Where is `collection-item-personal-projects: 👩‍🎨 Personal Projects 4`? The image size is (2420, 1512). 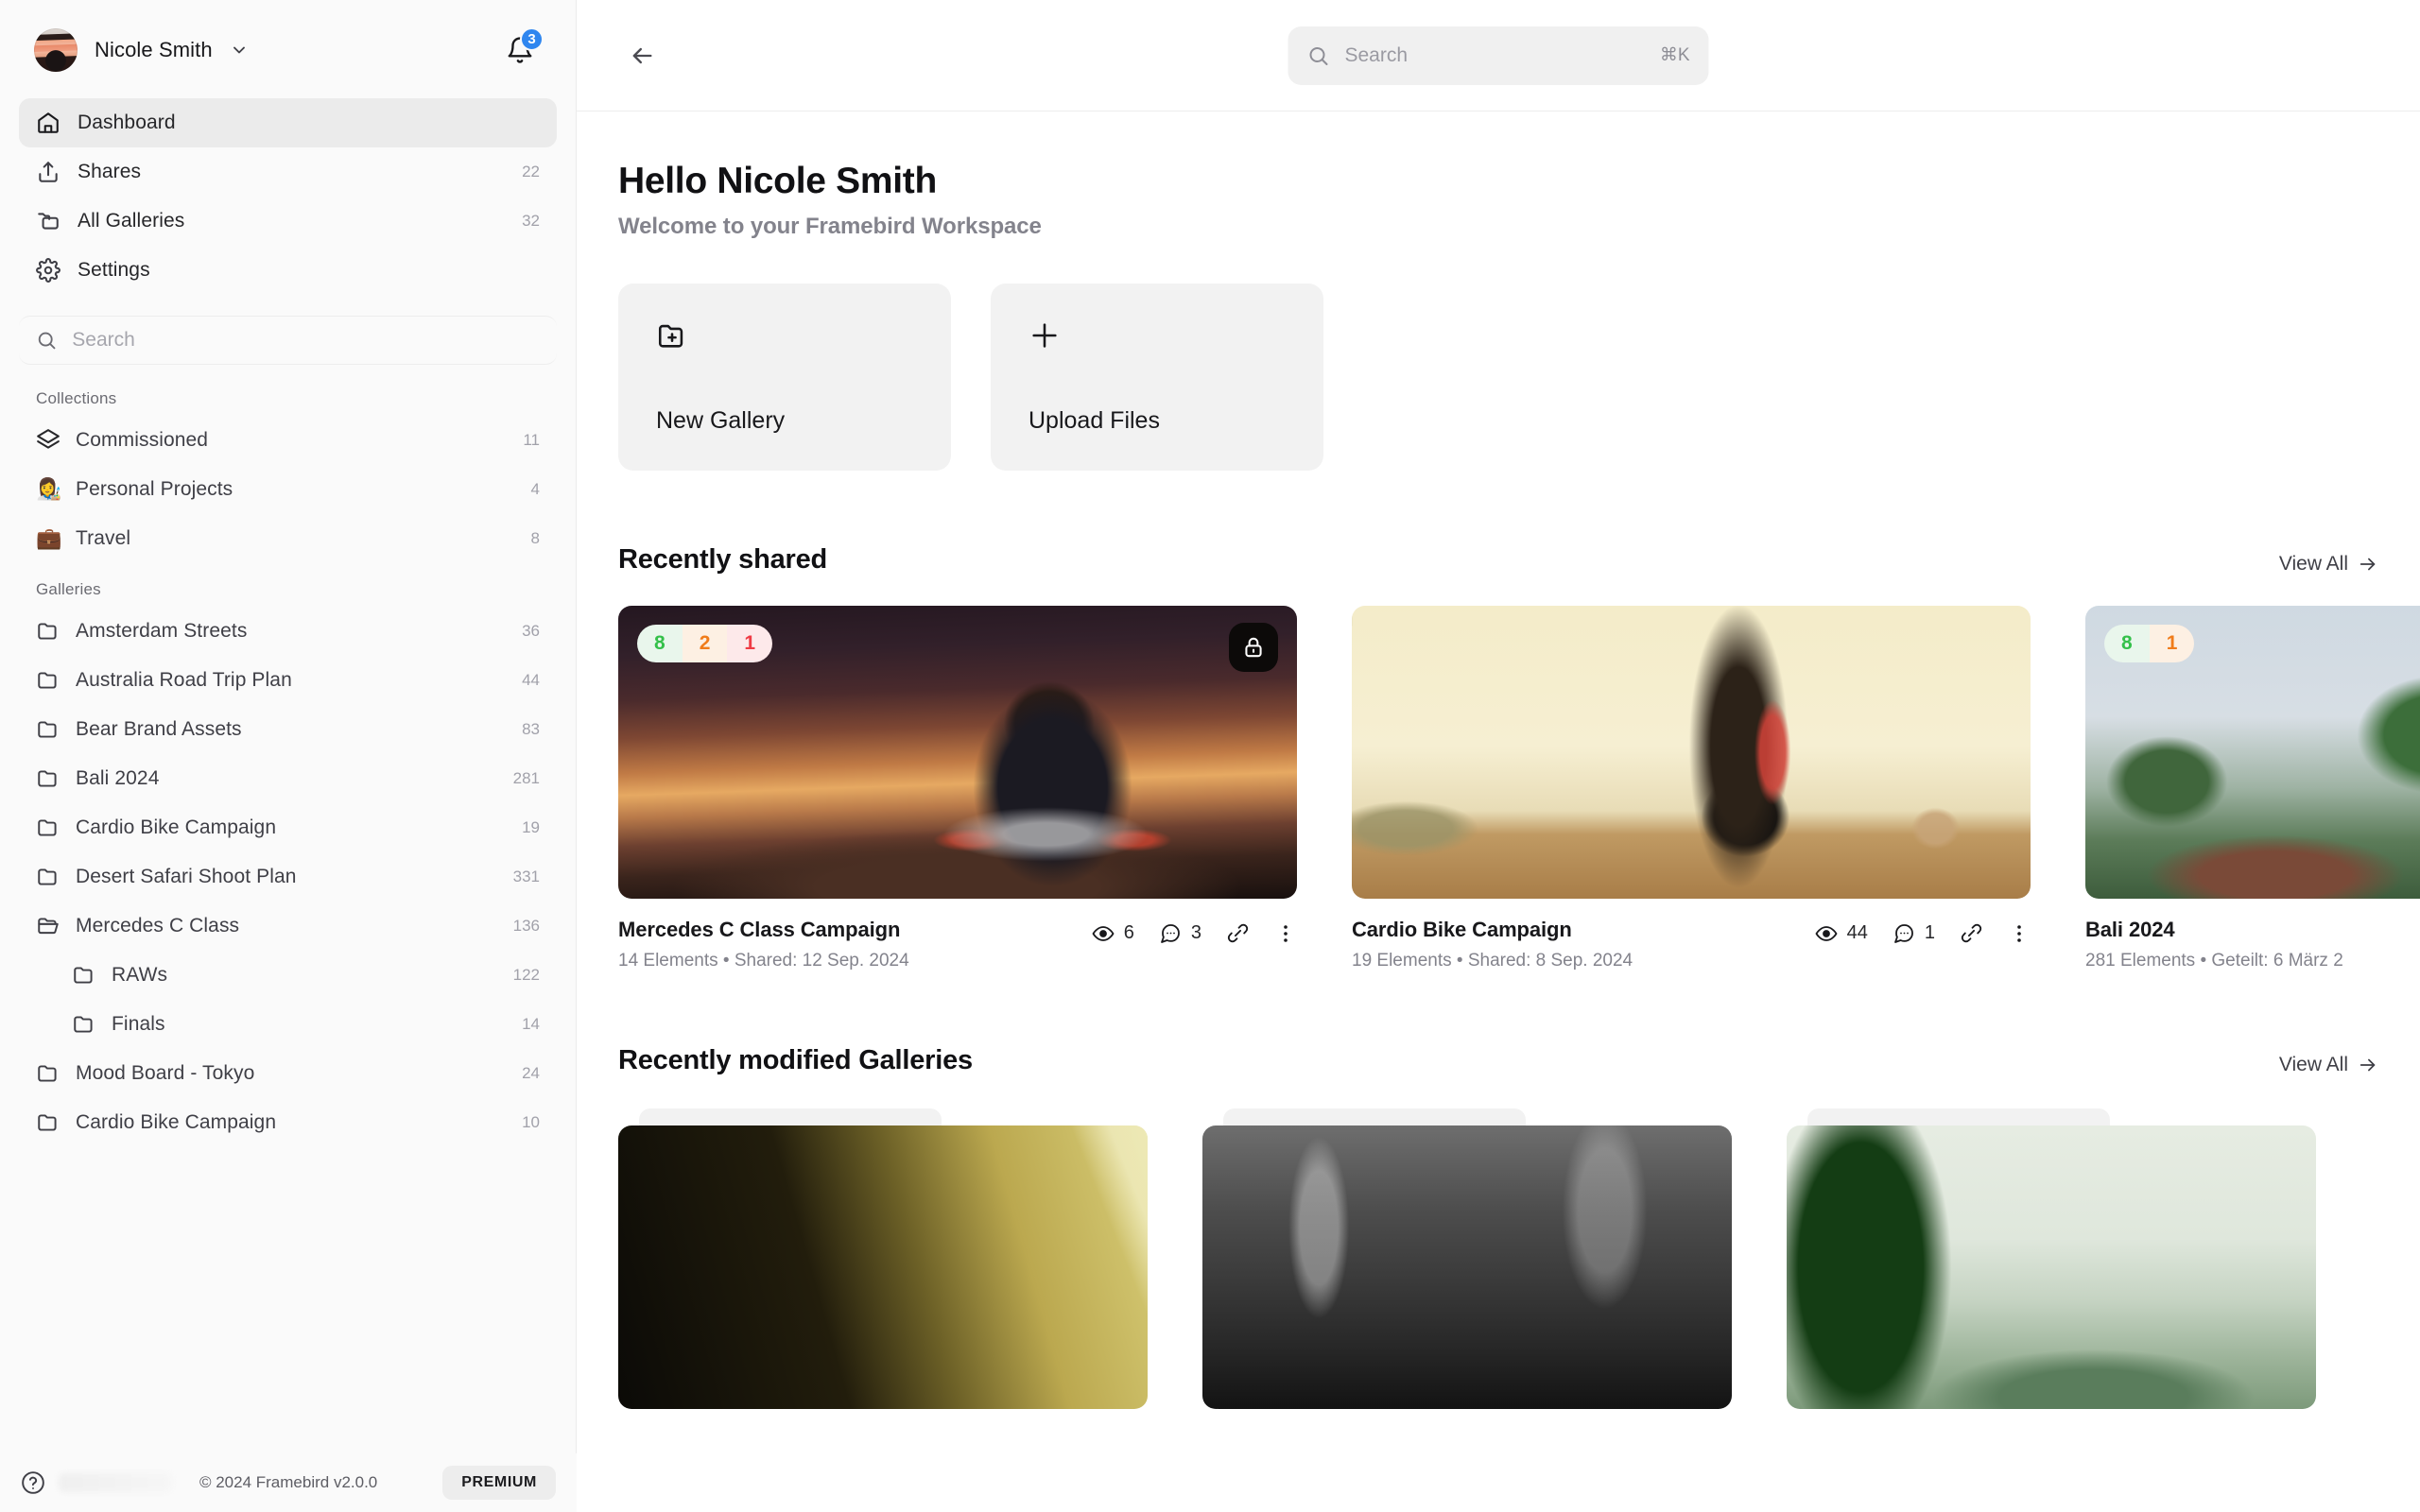 collection-item-personal-projects: 👩‍🎨 Personal Projects 4 is located at coordinates (288, 489).